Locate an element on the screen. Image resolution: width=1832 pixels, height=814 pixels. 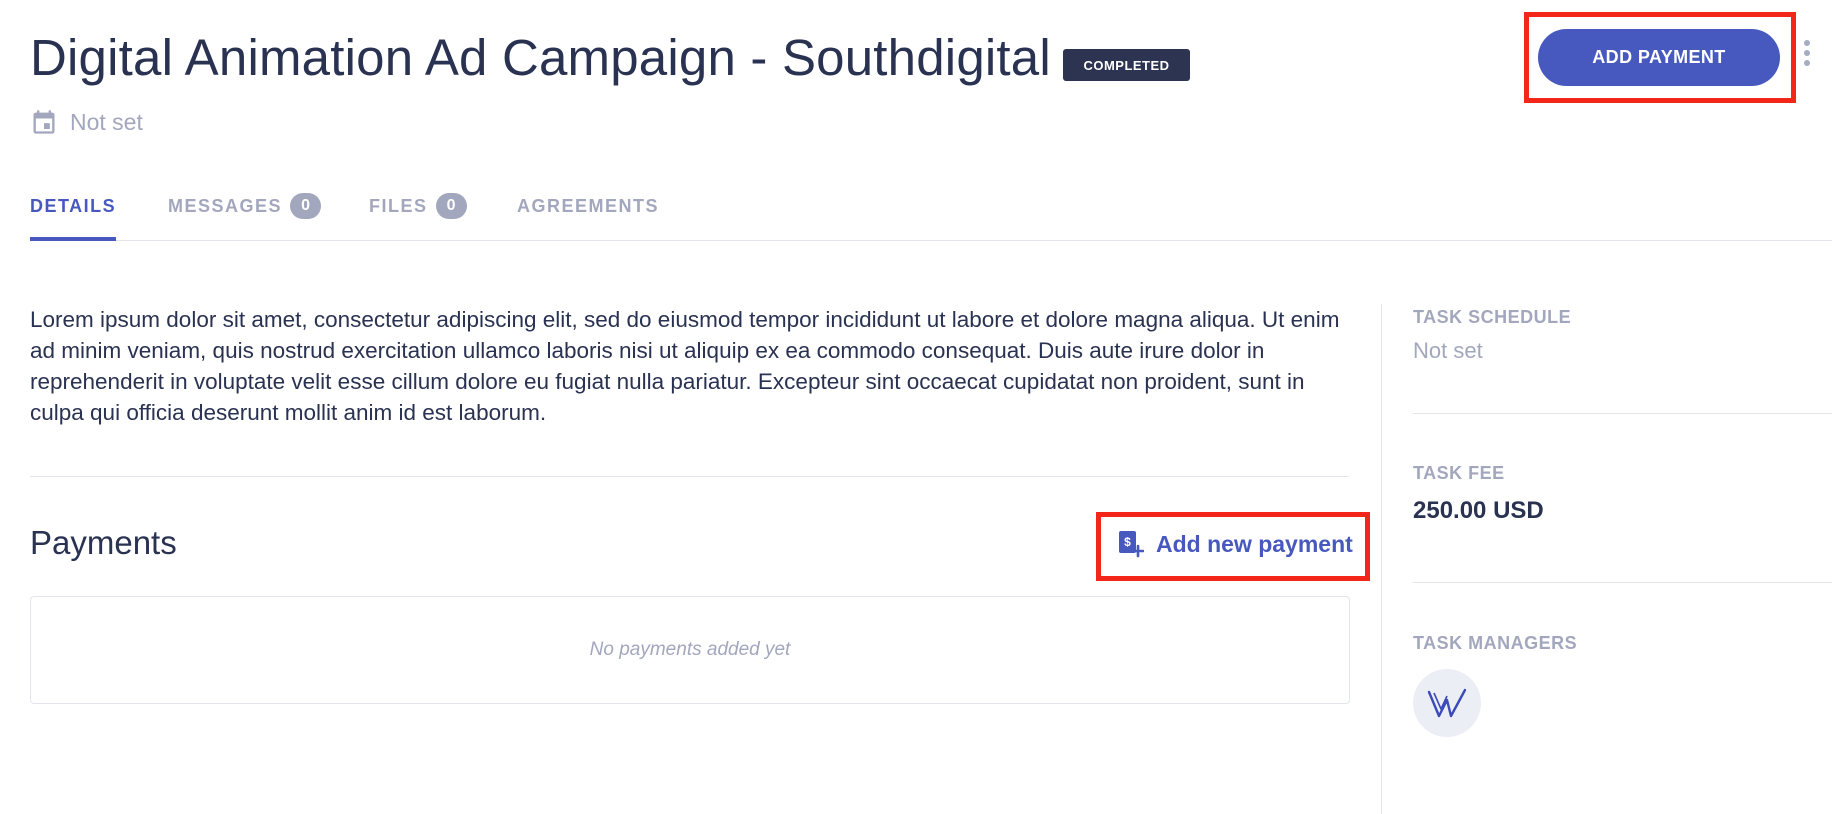
add-payment-icon: $ is located at coordinates (1131, 544).